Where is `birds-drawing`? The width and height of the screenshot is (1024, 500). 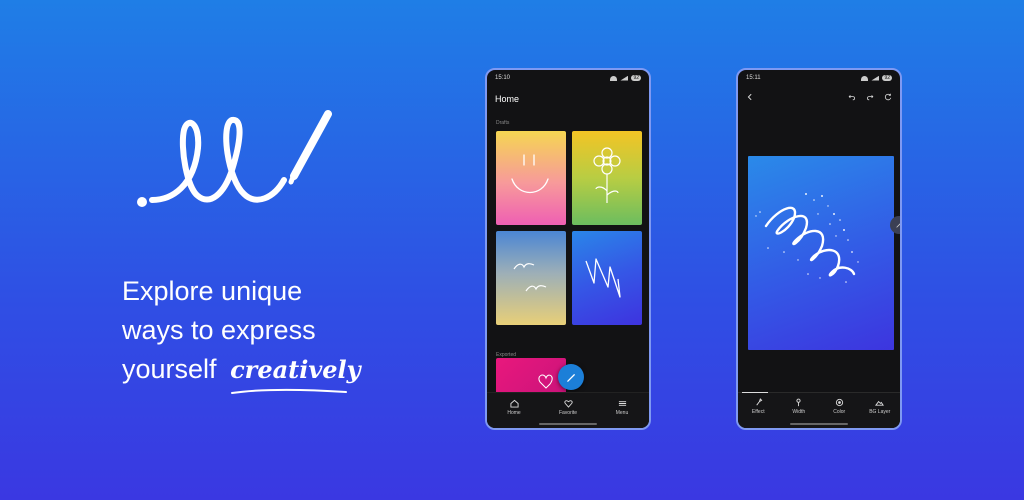
birds-drawing is located at coordinates (530, 277).